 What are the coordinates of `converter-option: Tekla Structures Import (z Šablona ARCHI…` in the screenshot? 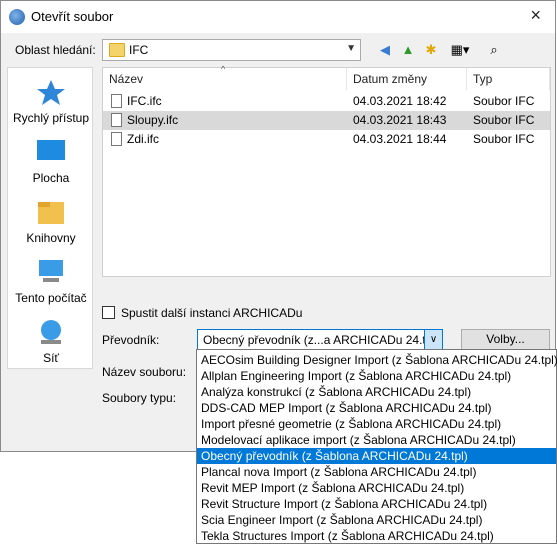 It's located at (376, 536).